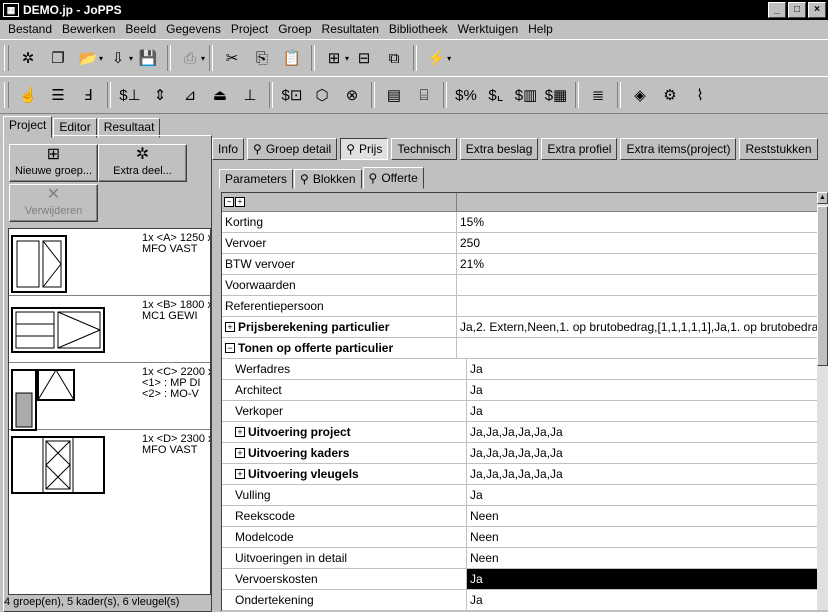 The height and width of the screenshot is (612, 828). What do you see at coordinates (350, 29) in the screenshot?
I see `menu-resultaten: Resultaten` at bounding box center [350, 29].